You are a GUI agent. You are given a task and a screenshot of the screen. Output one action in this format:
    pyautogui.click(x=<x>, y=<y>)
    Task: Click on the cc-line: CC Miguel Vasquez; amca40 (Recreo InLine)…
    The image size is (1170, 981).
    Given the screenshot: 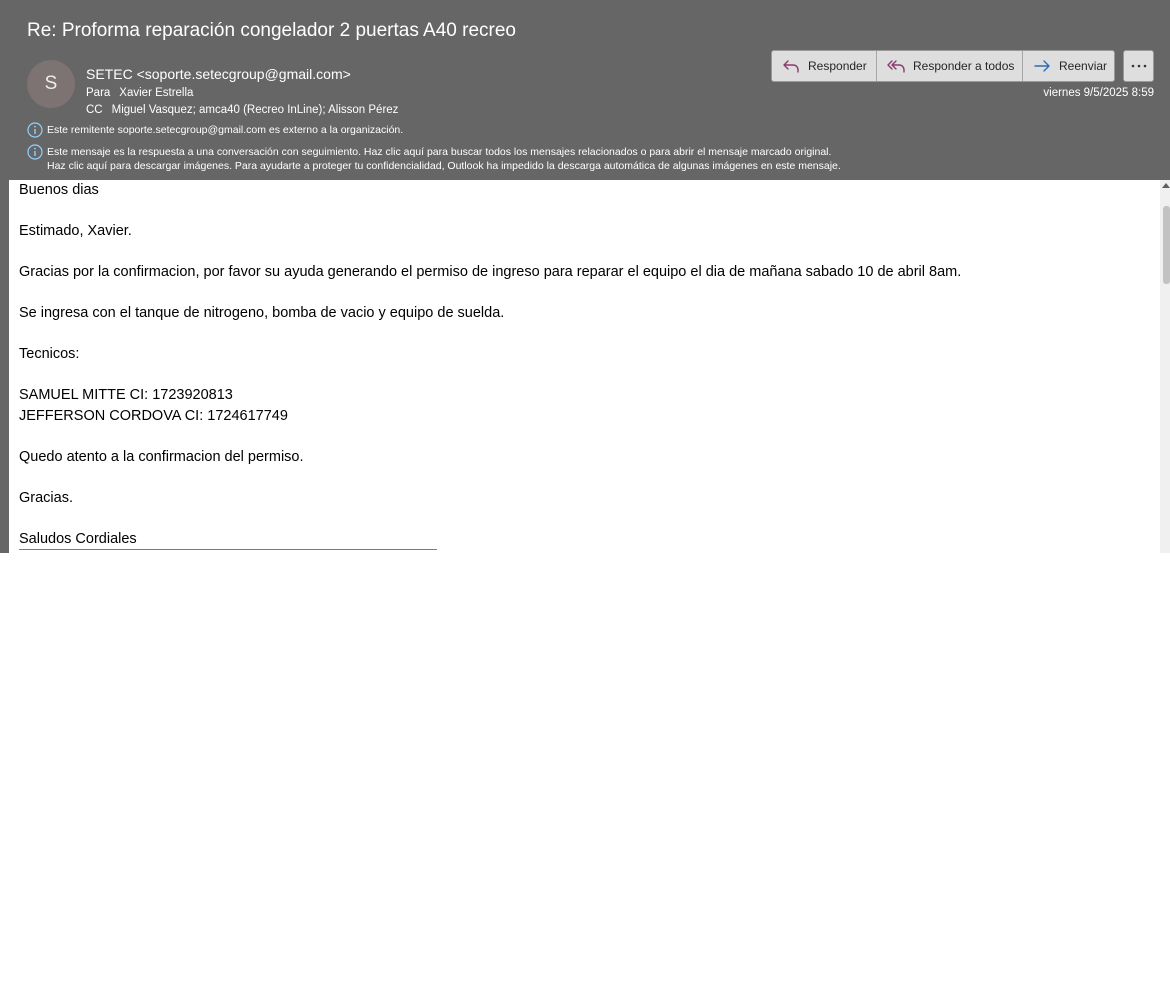 What is the action you would take?
    pyautogui.click(x=242, y=110)
    